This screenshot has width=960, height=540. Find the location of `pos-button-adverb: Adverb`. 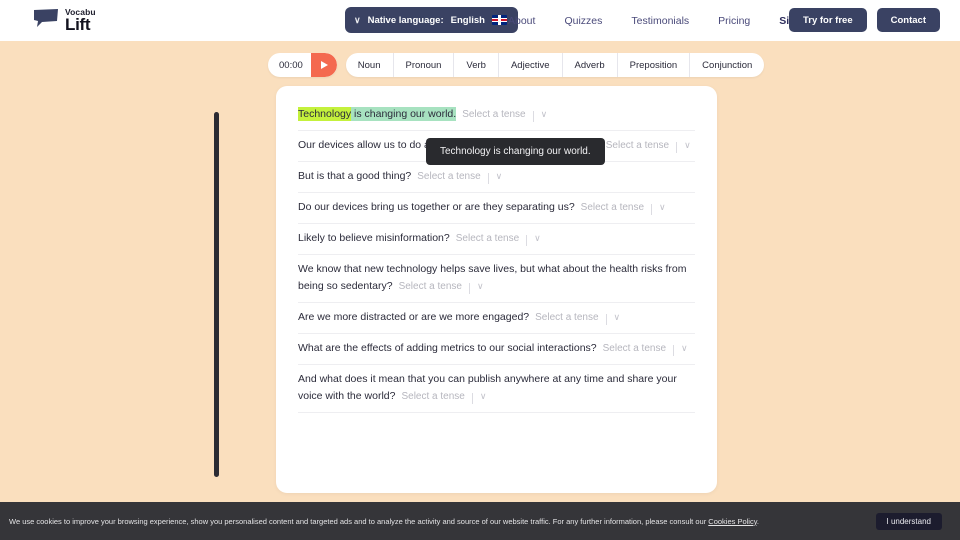

pos-button-adverb: Adverb is located at coordinates (590, 65).